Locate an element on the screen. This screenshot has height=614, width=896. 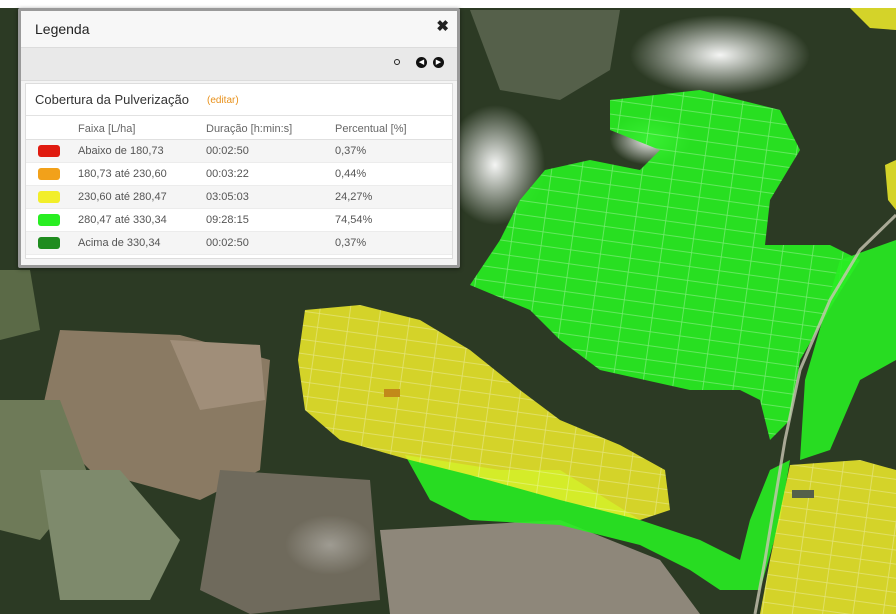
coverage-spot-dark is located at coordinates (803, 494).